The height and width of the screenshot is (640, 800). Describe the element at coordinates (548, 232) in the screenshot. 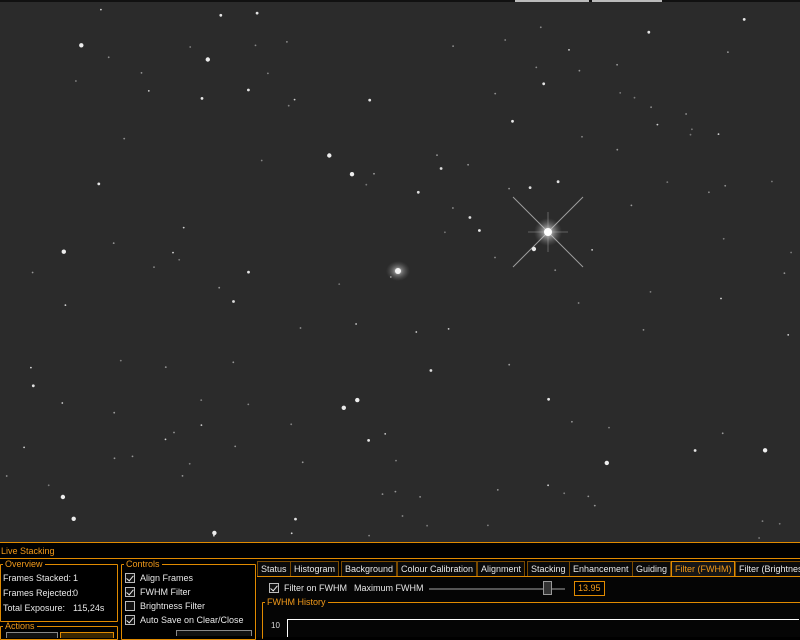

I see `bright-star` at that location.